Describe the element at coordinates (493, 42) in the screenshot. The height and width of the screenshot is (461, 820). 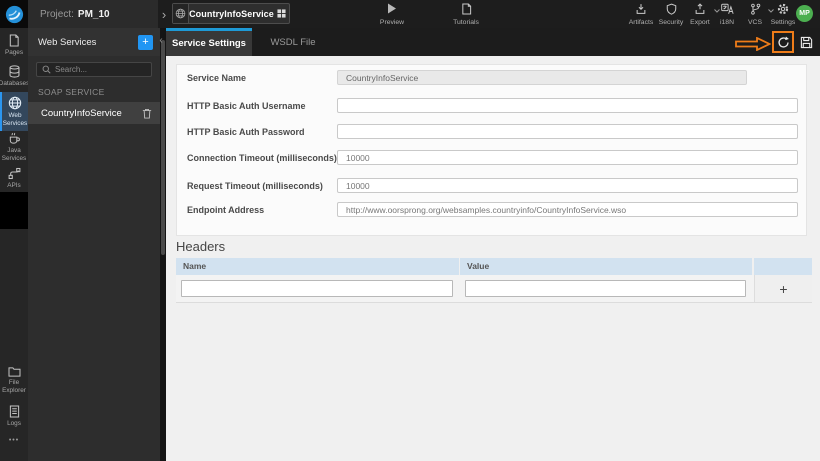
I see `editor-tab-bar: Service Settings WSDL File` at that location.